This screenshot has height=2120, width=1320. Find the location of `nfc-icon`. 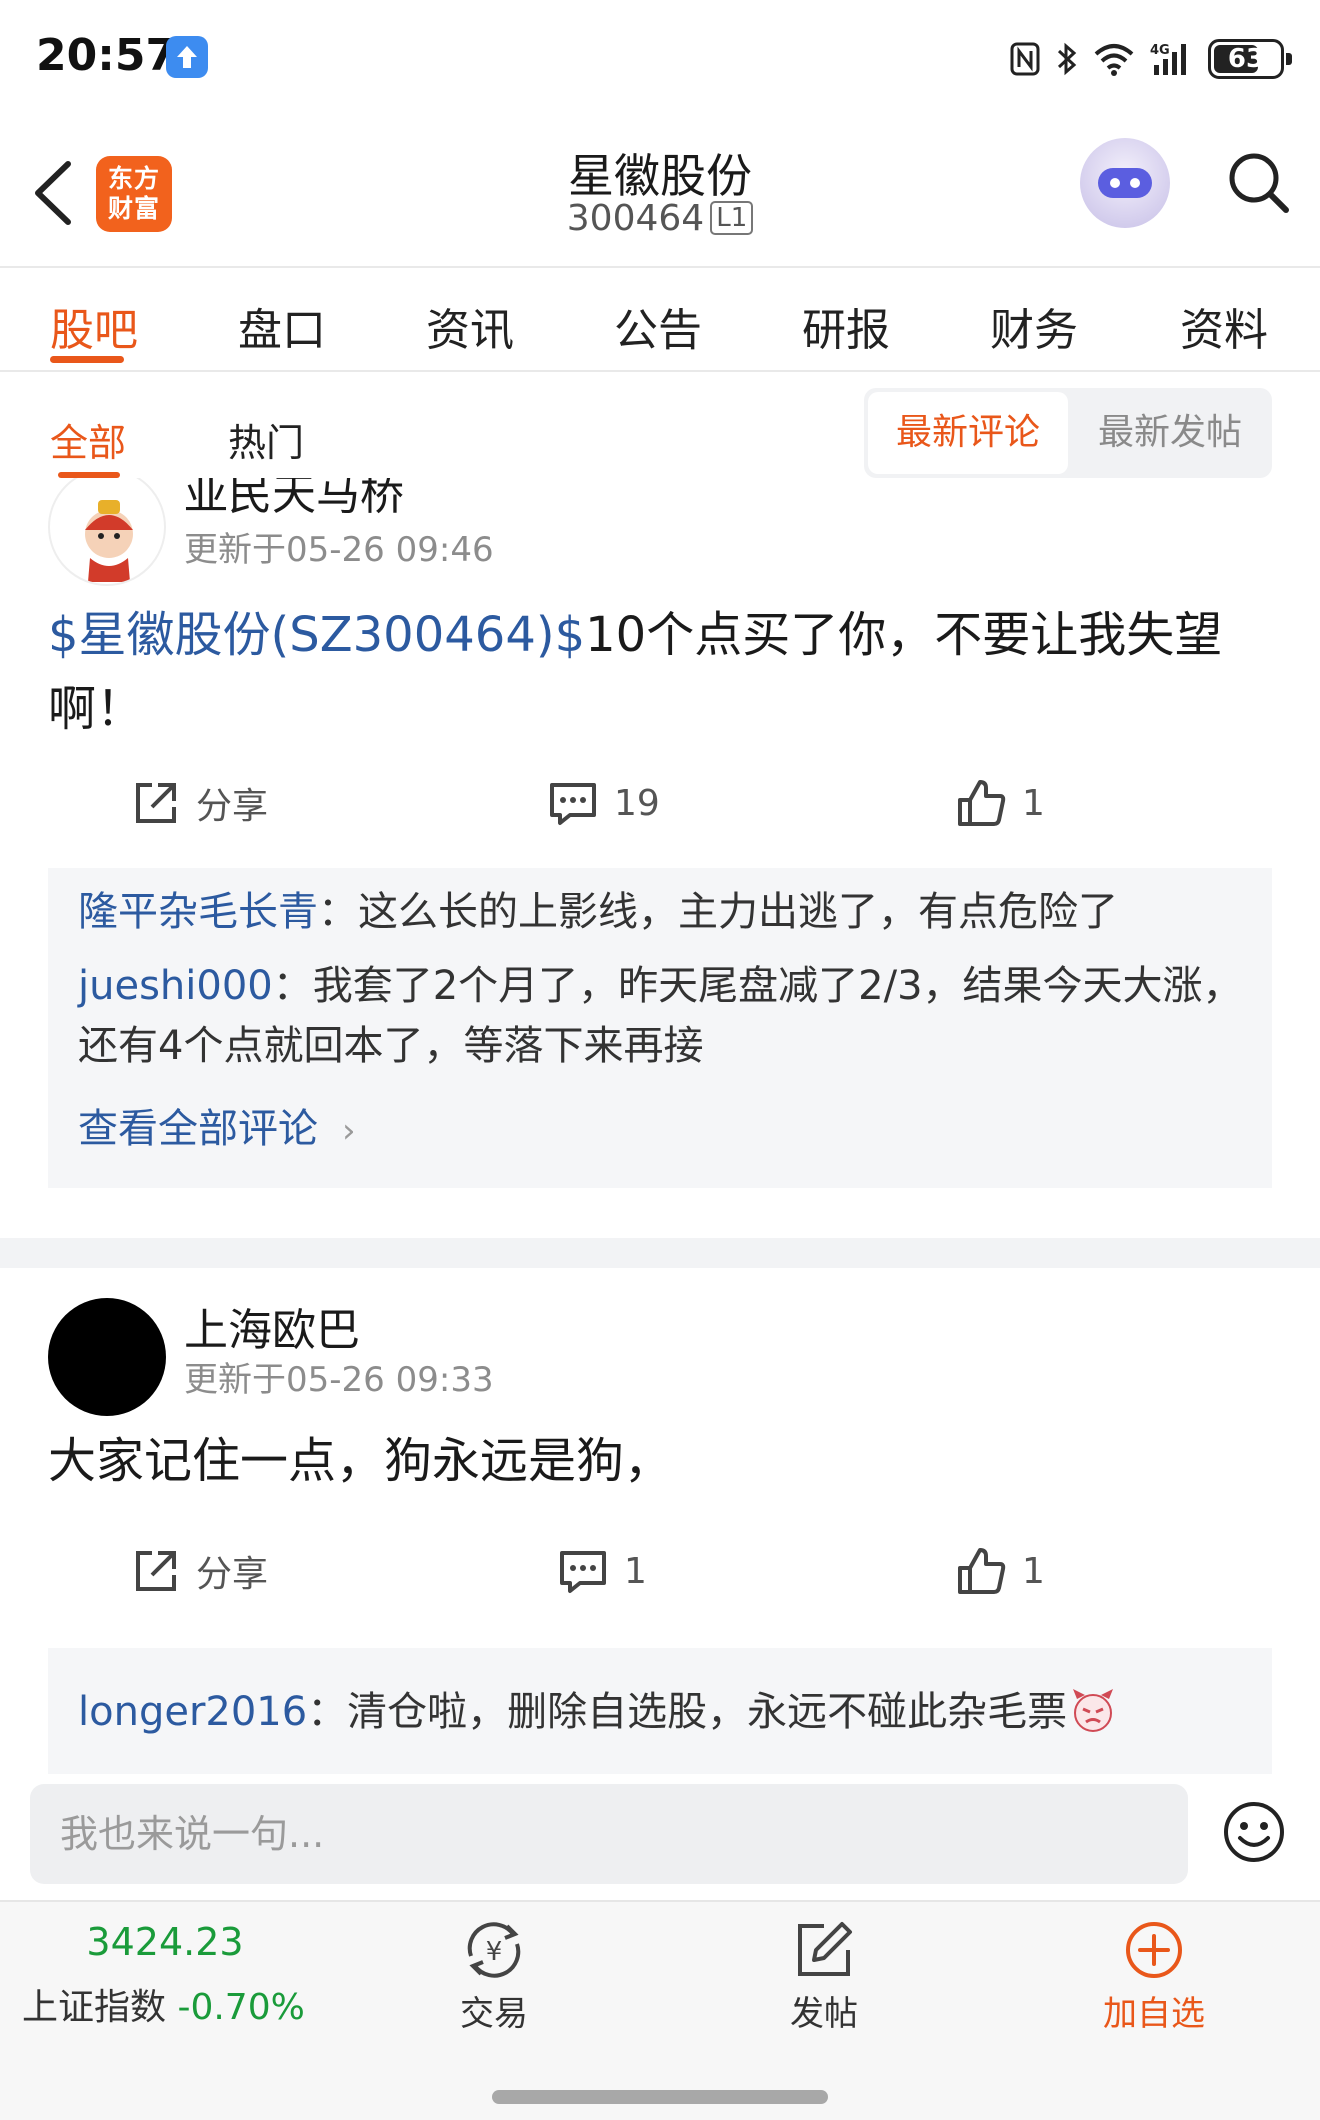

nfc-icon is located at coordinates (1025, 59).